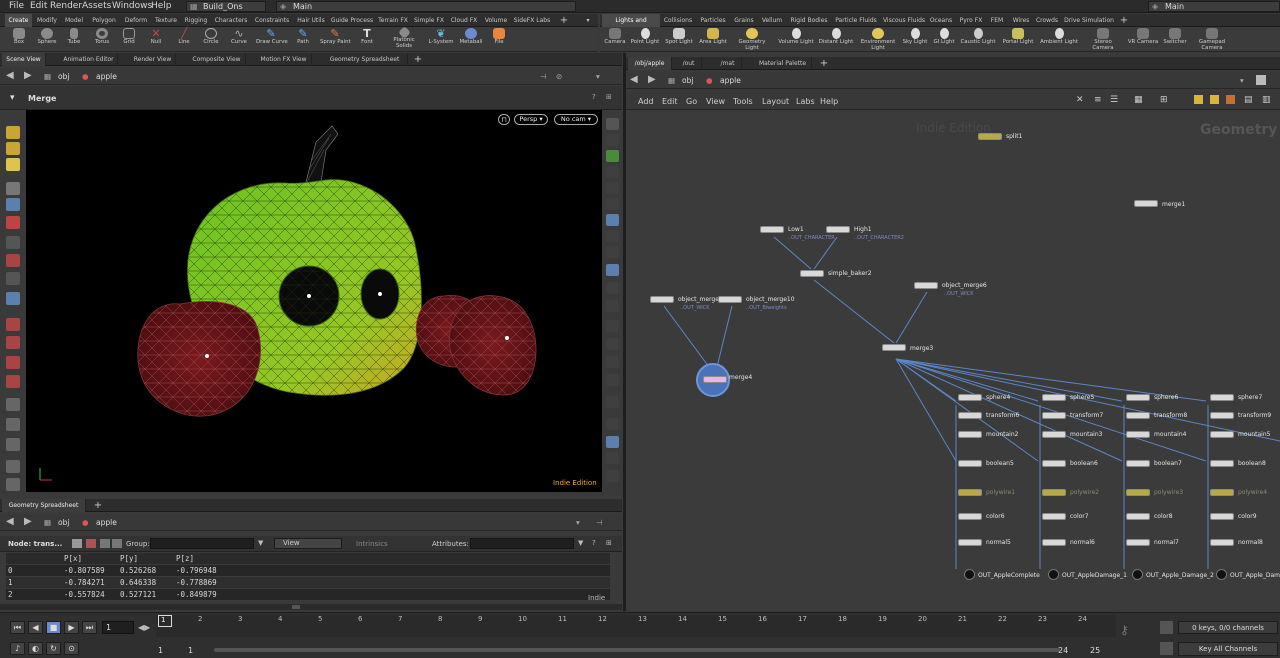  What do you see at coordinates (1124, 630) in the screenshot?
I see `key-icon: ⚷` at bounding box center [1124, 630].